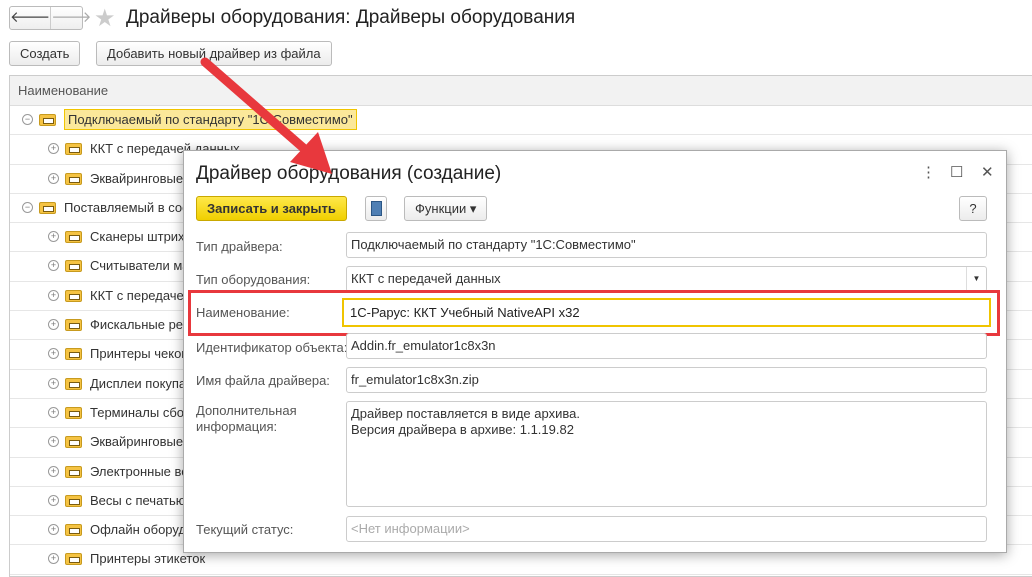 Image resolution: width=1032 pixels, height=577 pixels. I want to click on forward-button: 🡒, so click(70, 18).